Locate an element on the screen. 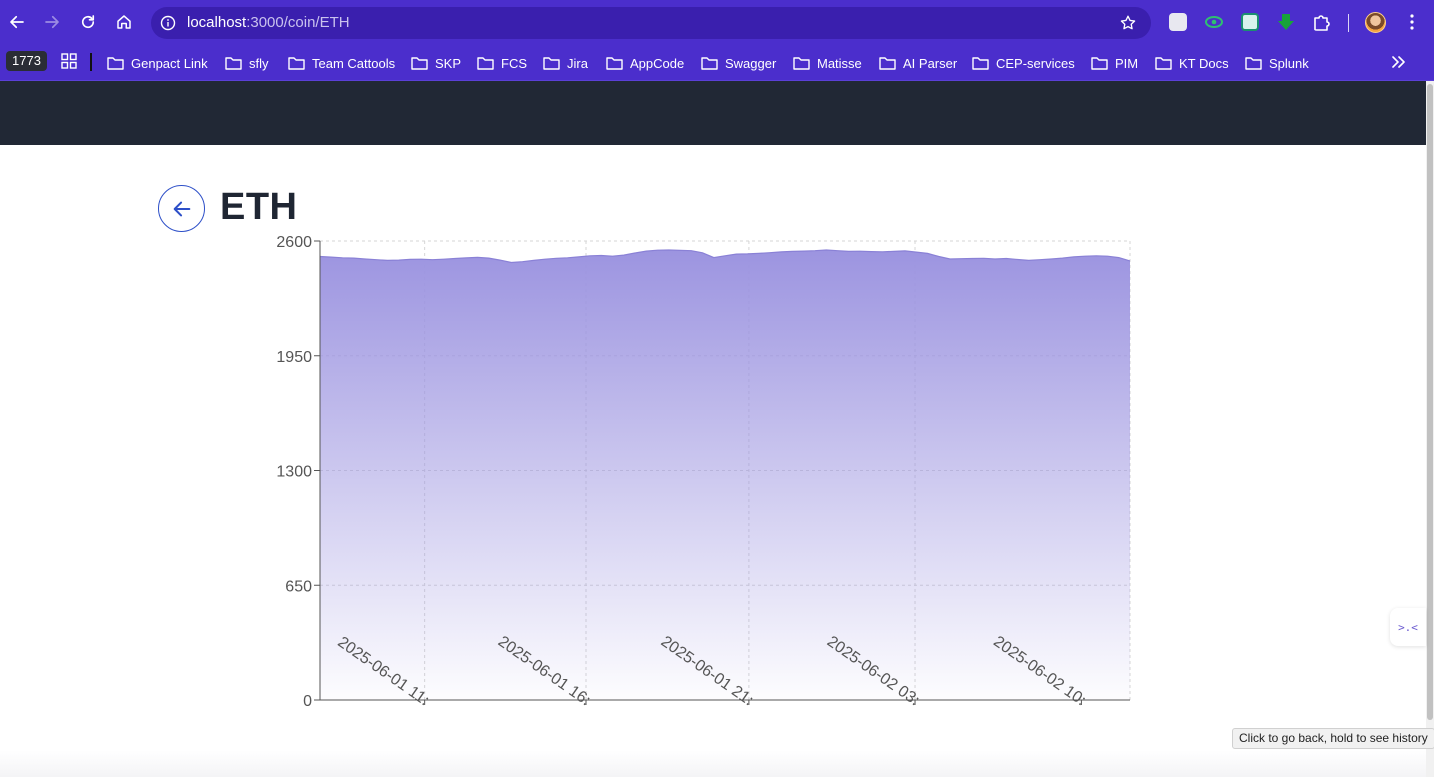 The width and height of the screenshot is (1434, 777). extension-terminal-icon is located at coordinates (1178, 22).